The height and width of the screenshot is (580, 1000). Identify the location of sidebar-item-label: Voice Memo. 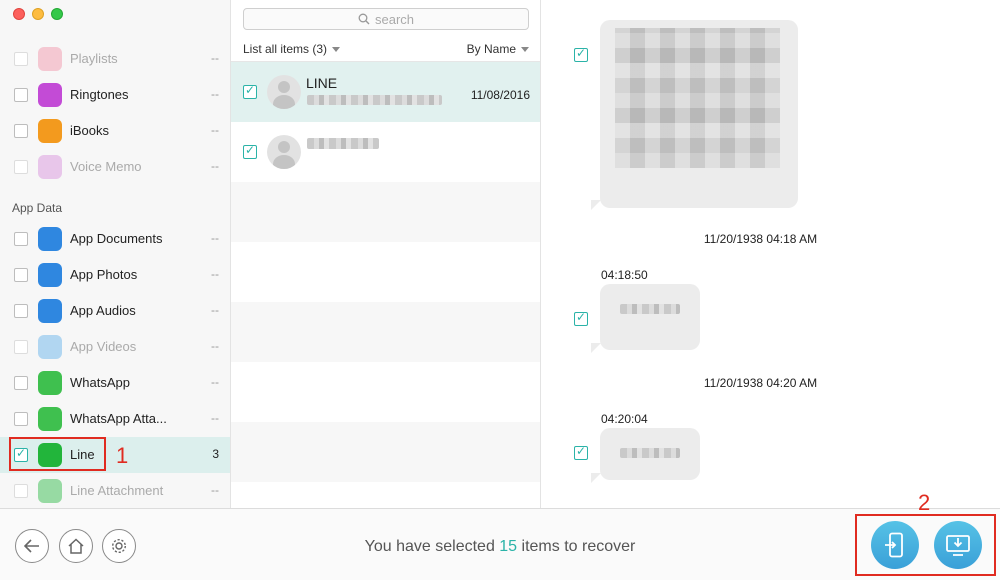
(106, 166).